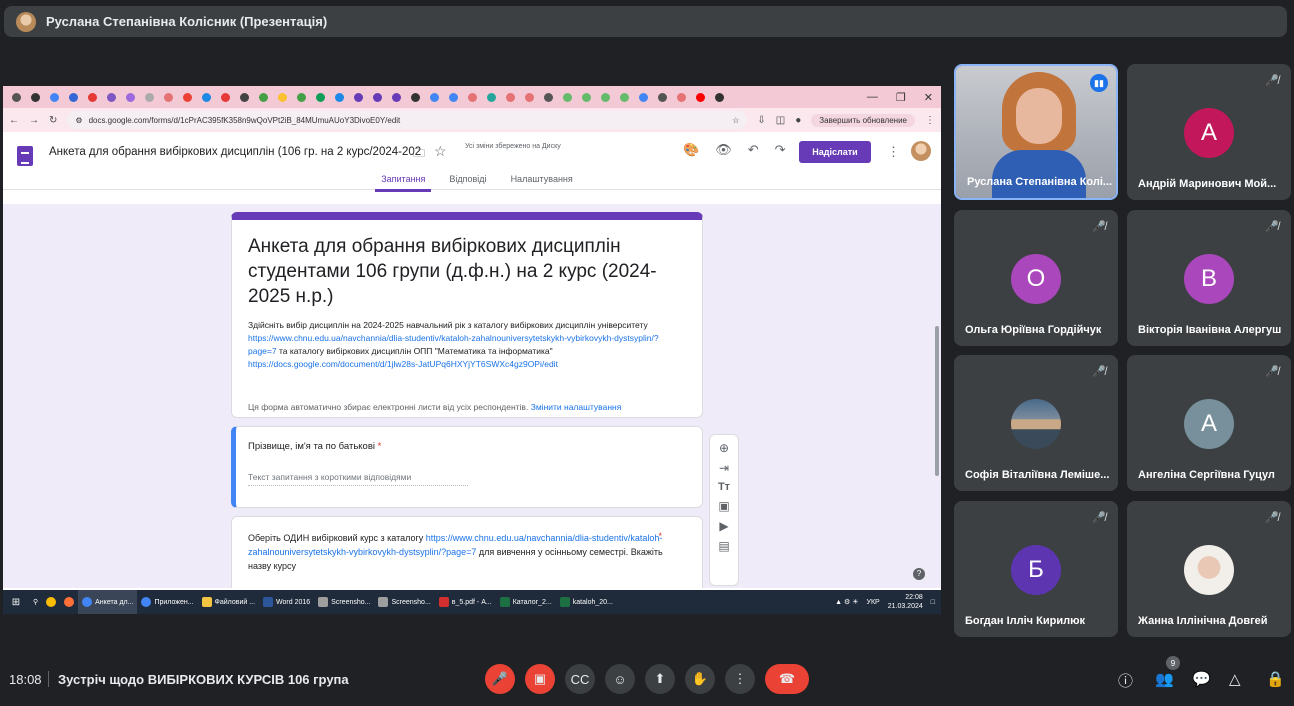  What do you see at coordinates (576, 407) in the screenshot?
I see `change-settings-link: Змінити налаштування` at bounding box center [576, 407].